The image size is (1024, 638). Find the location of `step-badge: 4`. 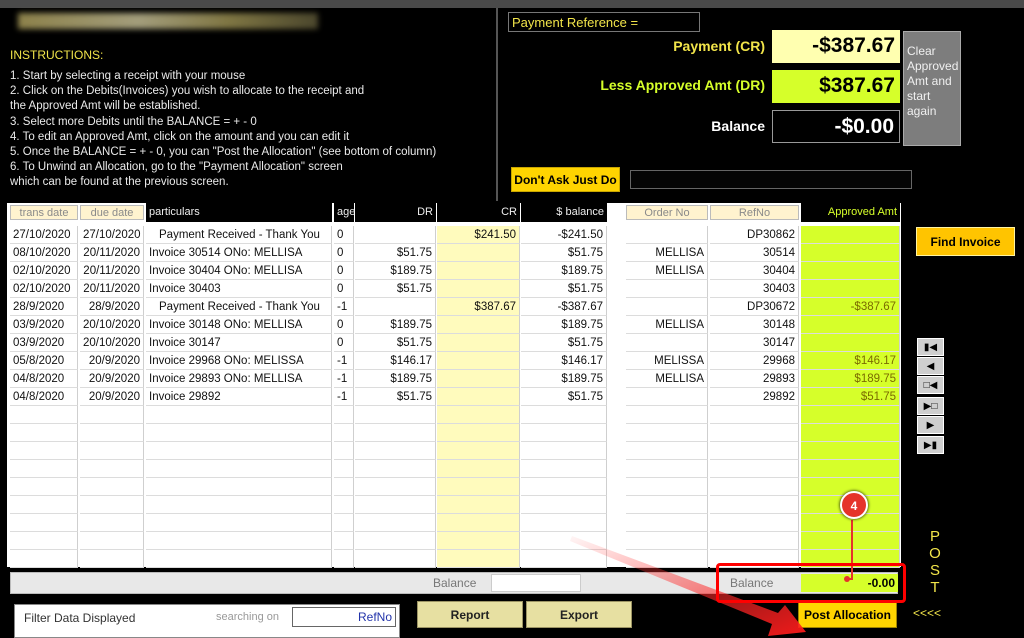

step-badge: 4 is located at coordinates (854, 505).